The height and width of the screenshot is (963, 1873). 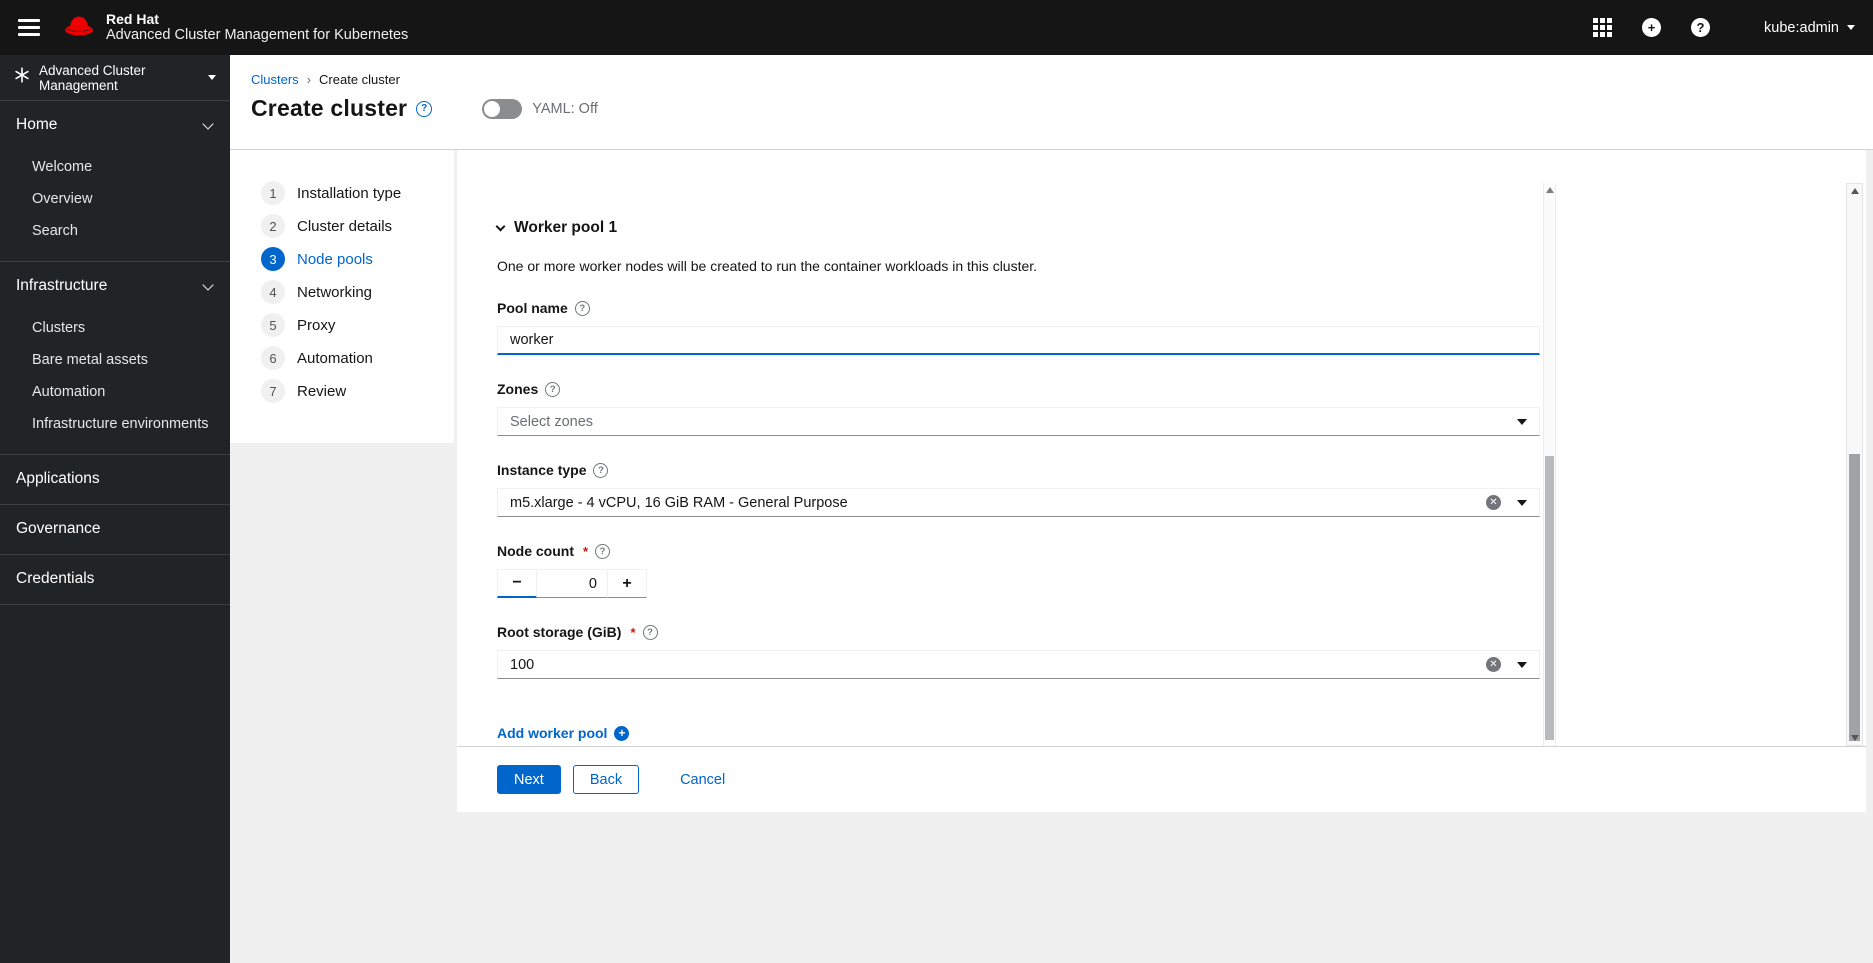 What do you see at coordinates (1701, 27) in the screenshot?
I see `help-question-circle-icon: ?` at bounding box center [1701, 27].